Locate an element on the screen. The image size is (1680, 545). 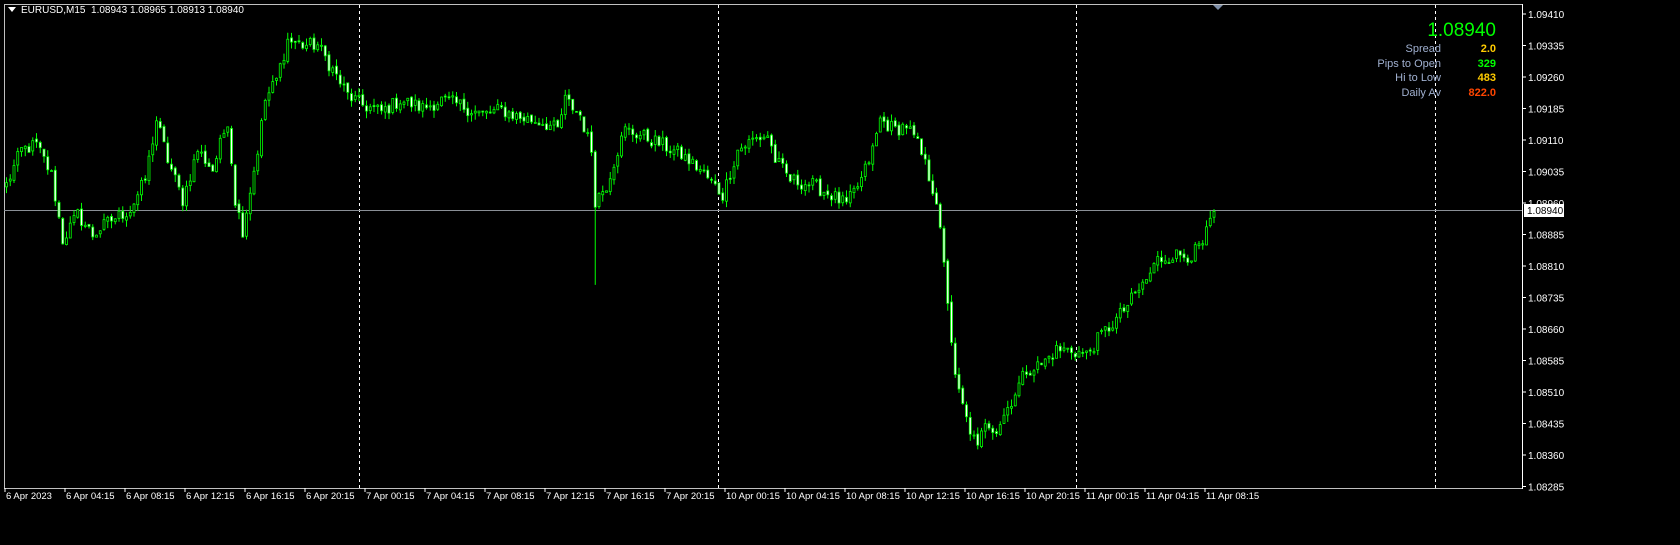
time-tick-label: 10 Apr 04:15 is located at coordinates (813, 496).